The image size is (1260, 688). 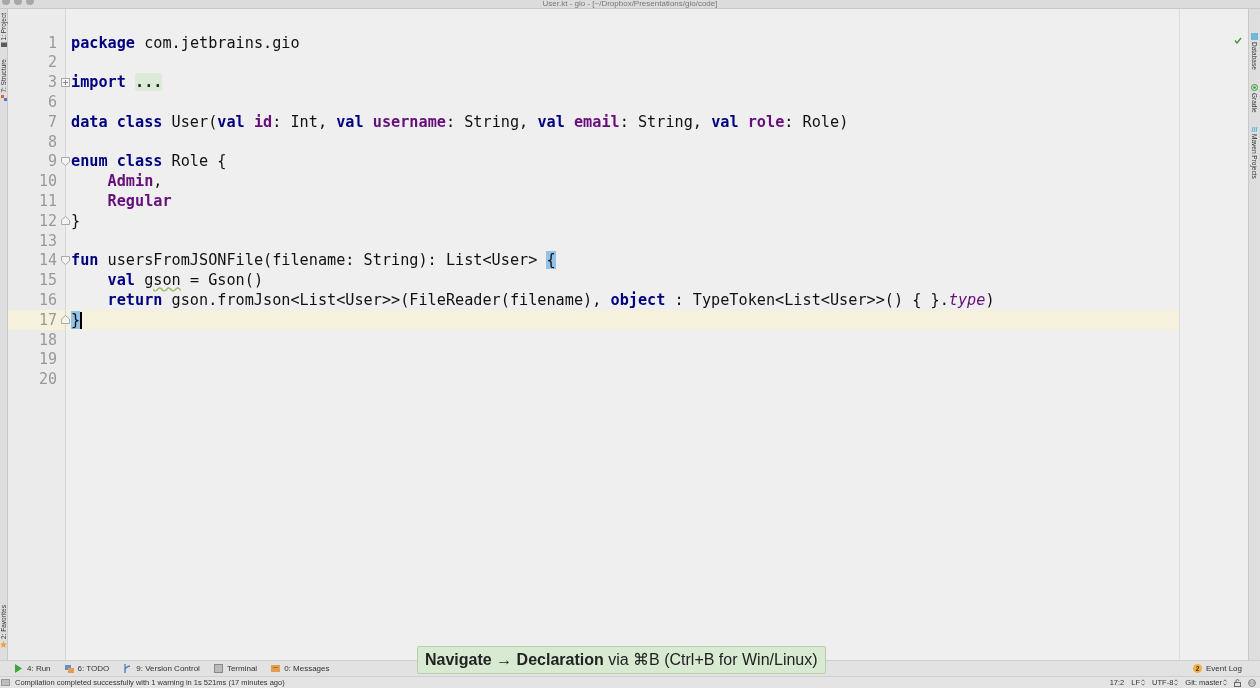 I want to click on line-number: 8, so click(x=52, y=142).